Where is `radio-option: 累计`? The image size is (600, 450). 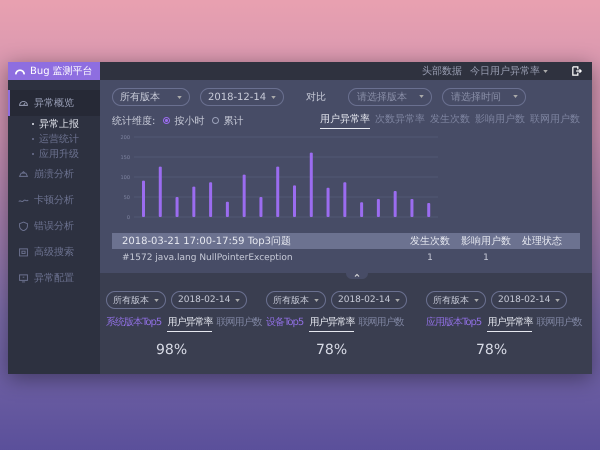
radio-option: 累计 is located at coordinates (228, 121).